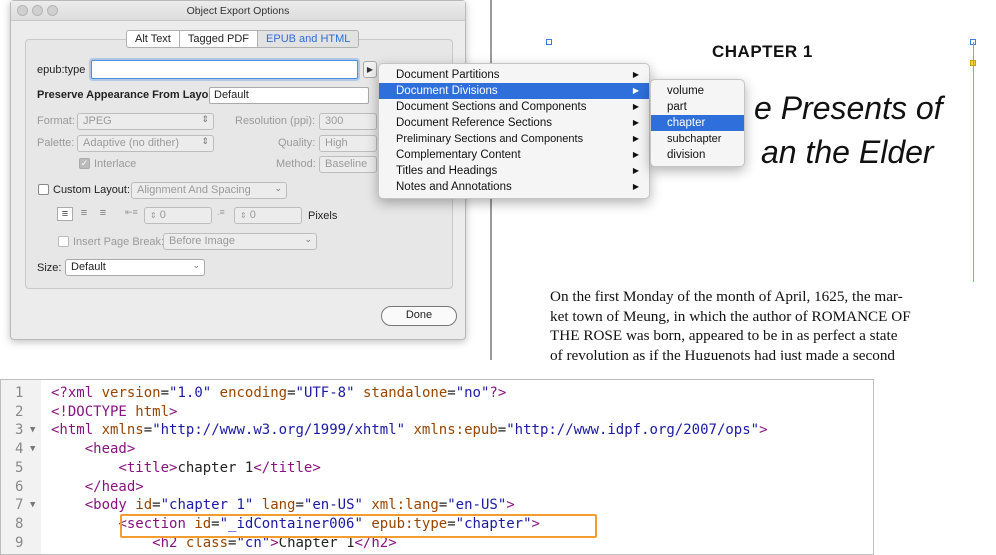 Image resolution: width=996 pixels, height=555 pixels. I want to click on menu-item-label: Complementary Content, so click(458, 155).